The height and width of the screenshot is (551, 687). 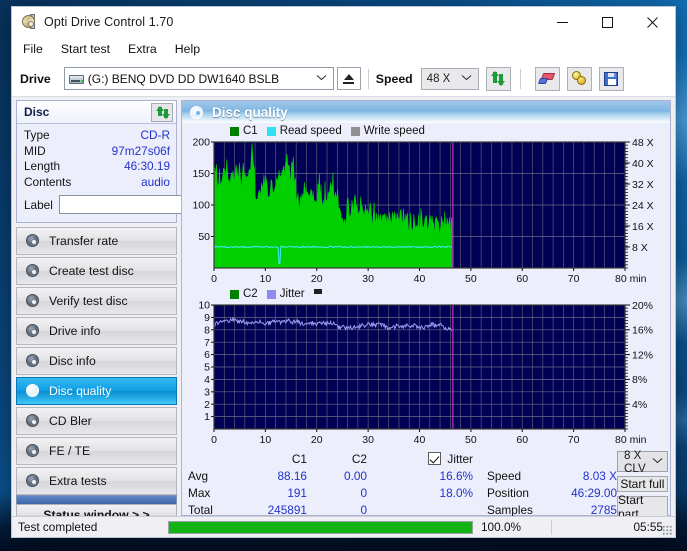 I want to click on drive-icon, so click(x=76, y=78).